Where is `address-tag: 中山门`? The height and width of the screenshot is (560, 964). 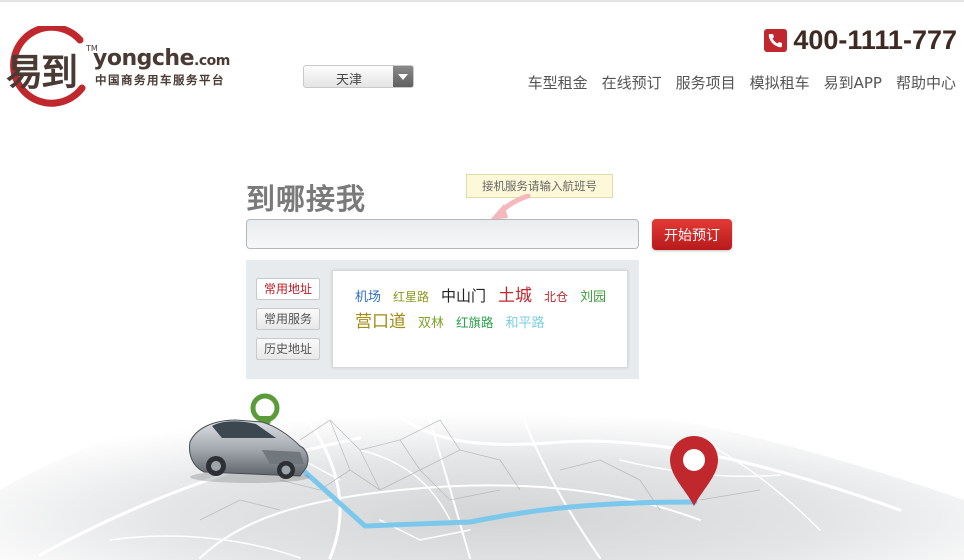 address-tag: 中山门 is located at coordinates (463, 295).